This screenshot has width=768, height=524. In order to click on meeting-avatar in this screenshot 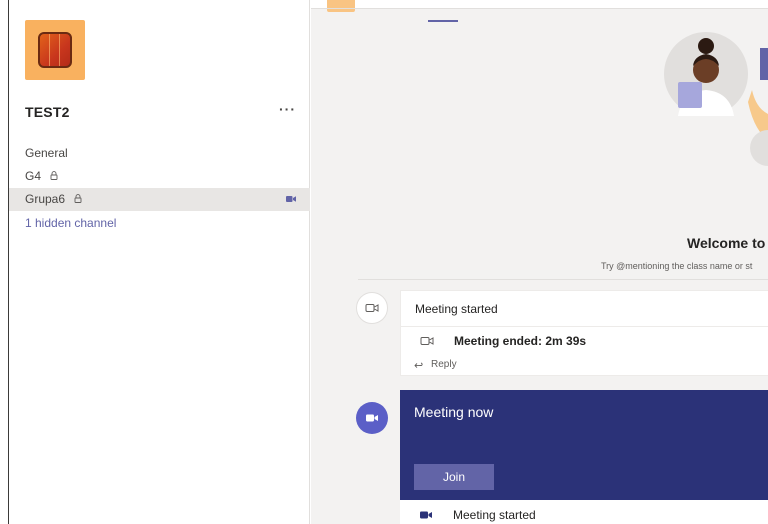, I will do `click(372, 308)`.